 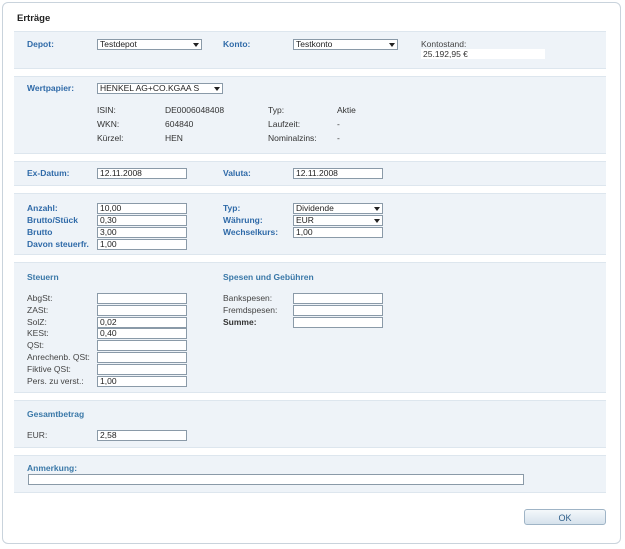 What do you see at coordinates (42, 208) in the screenshot?
I see `anzahl-label: Anzahl:` at bounding box center [42, 208].